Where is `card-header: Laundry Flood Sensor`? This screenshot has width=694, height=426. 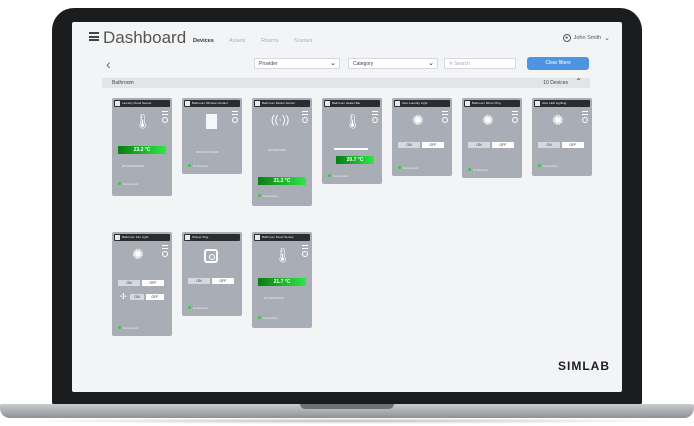 card-header: Laundry Flood Sensor is located at coordinates (142, 103).